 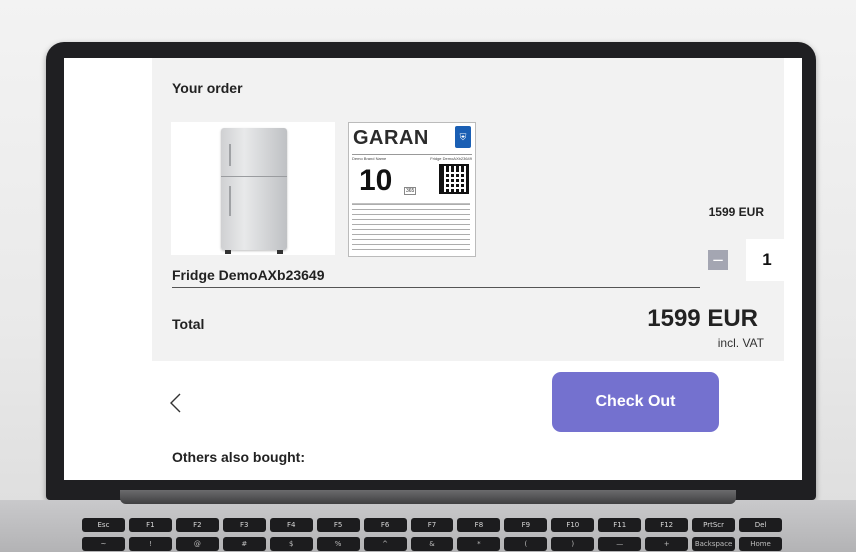 What do you see at coordinates (369, 158) in the screenshot?
I see `warranty-brand-name-field: Demo Brand Name` at bounding box center [369, 158].